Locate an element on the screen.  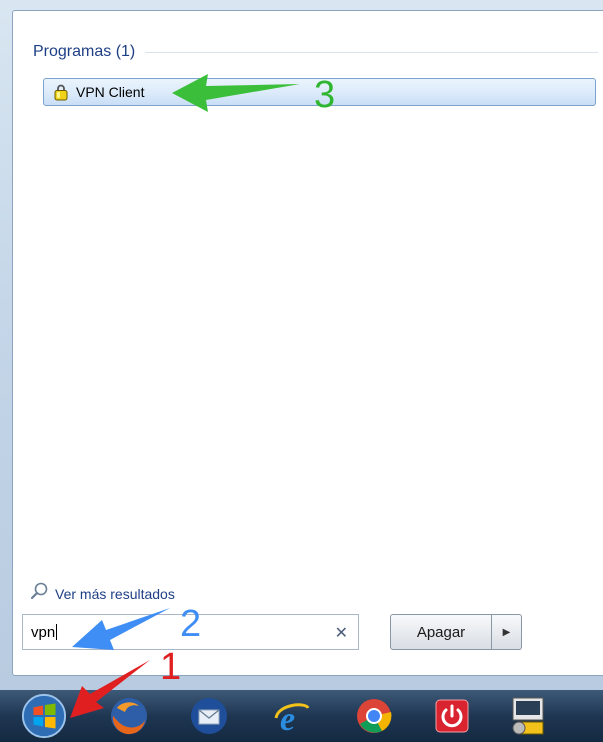
windows-logo-icon is located at coordinates (44, 716).